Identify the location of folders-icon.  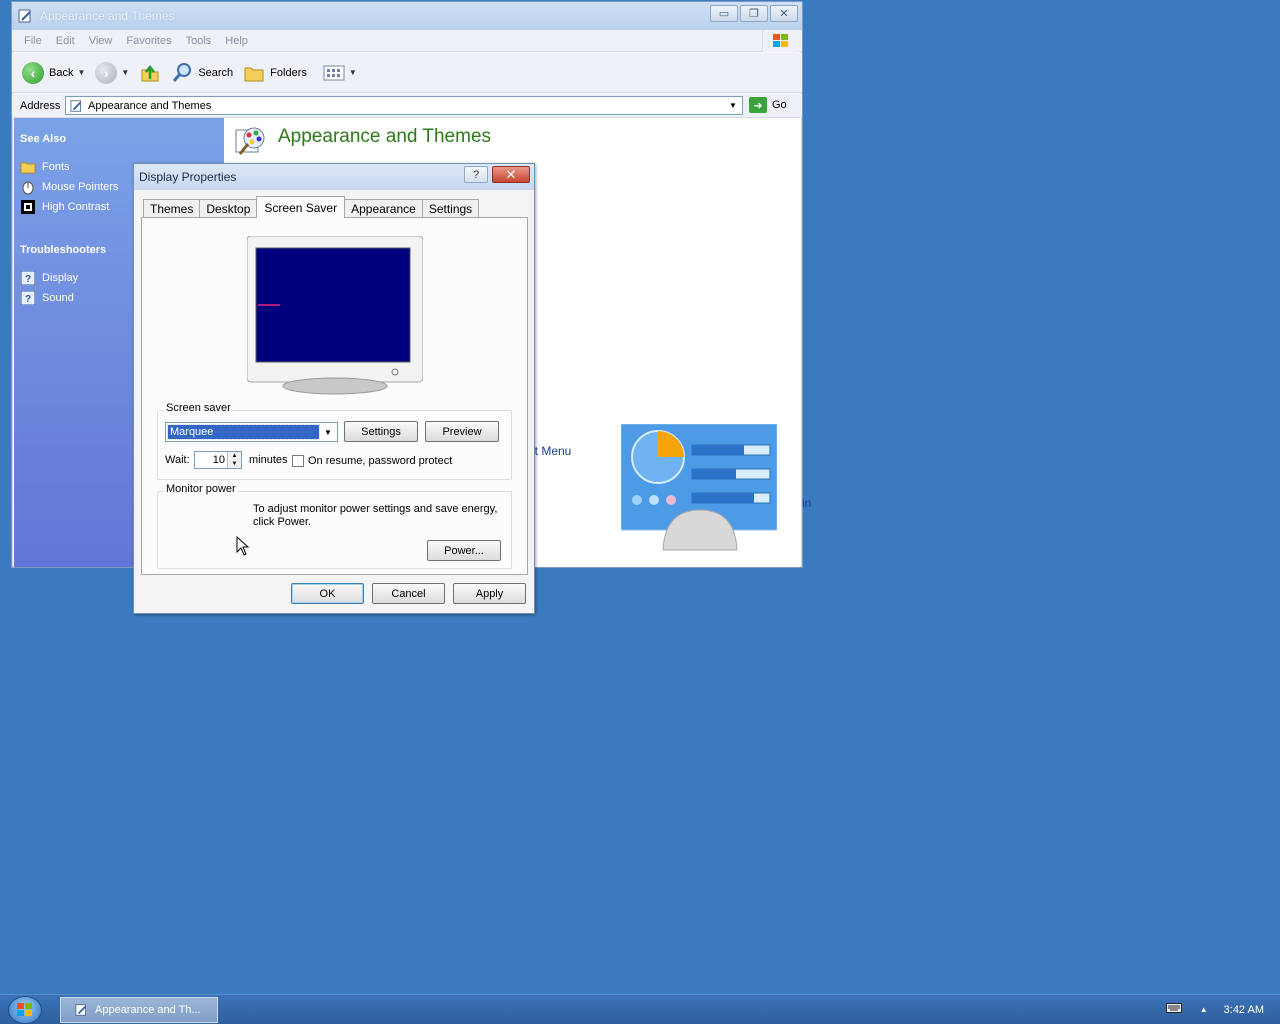
(254, 74).